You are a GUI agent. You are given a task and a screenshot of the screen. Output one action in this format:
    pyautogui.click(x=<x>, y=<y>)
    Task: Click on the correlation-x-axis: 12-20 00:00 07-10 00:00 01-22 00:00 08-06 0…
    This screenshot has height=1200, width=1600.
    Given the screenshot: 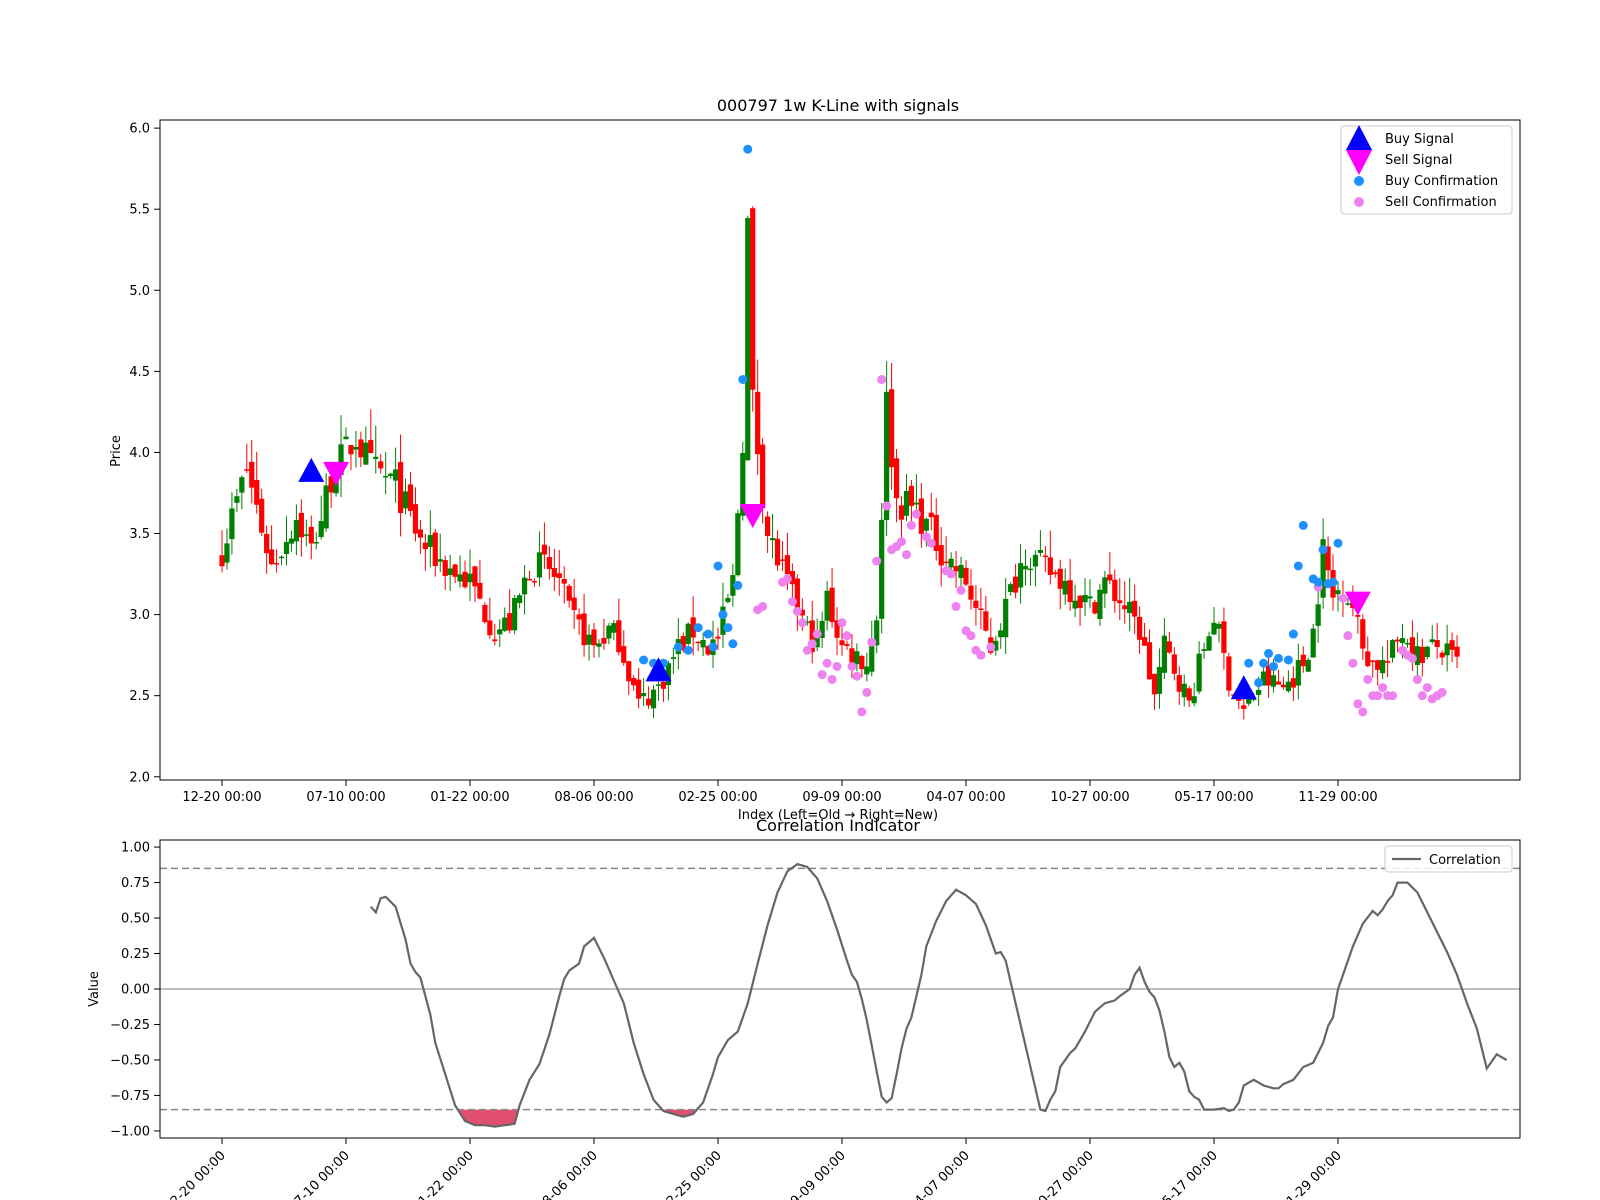 What is the action you would take?
    pyautogui.click(x=753, y=1169)
    